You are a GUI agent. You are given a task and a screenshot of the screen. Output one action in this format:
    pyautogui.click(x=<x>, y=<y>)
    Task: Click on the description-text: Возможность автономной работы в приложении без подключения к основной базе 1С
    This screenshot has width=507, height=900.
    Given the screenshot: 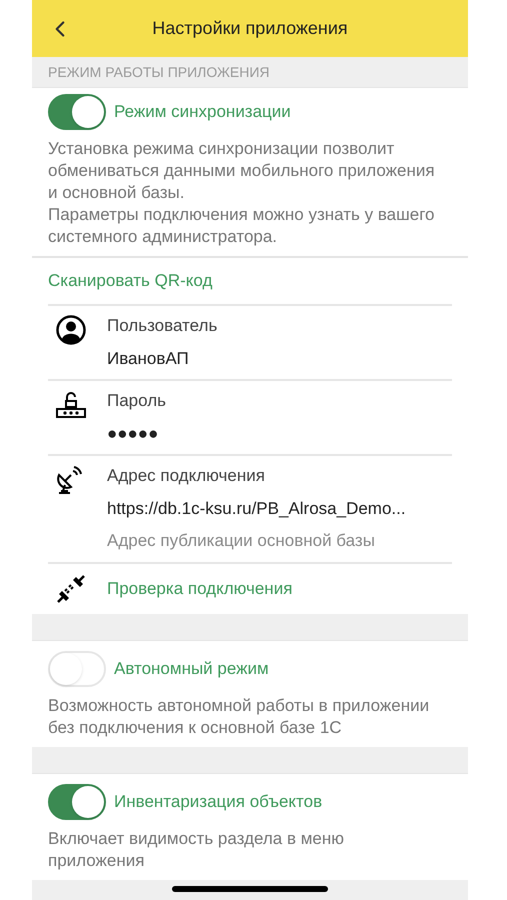 What is the action you would take?
    pyautogui.click(x=239, y=716)
    